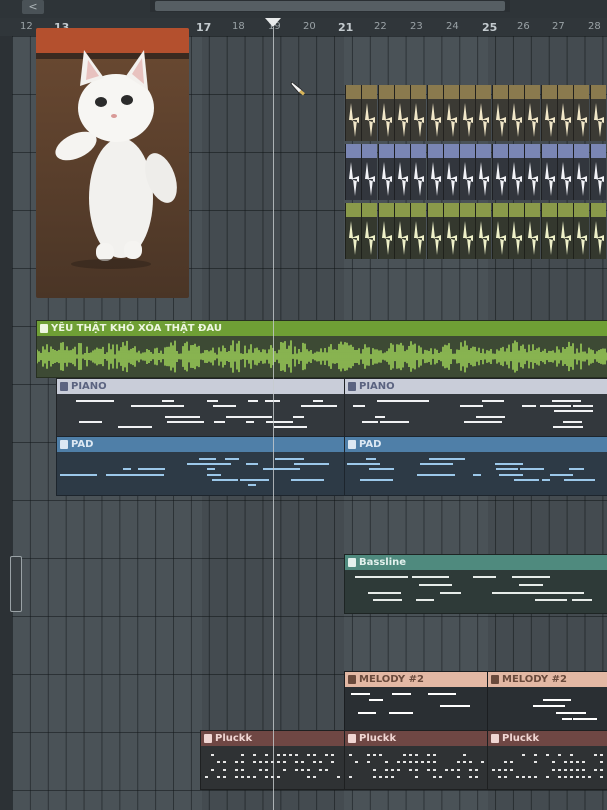  Describe the element at coordinates (321, 349) in the screenshot. I see `clip-vocal: YÊU THẬT KHÓ XÓA THẬT ĐAU` at that location.